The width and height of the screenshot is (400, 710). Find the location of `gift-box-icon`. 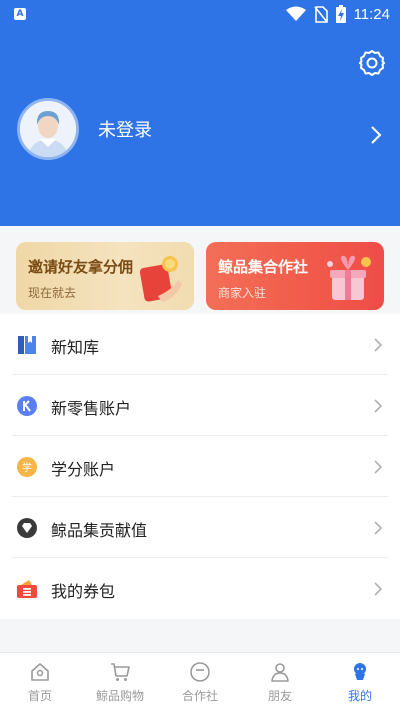

gift-box-icon is located at coordinates (349, 277).